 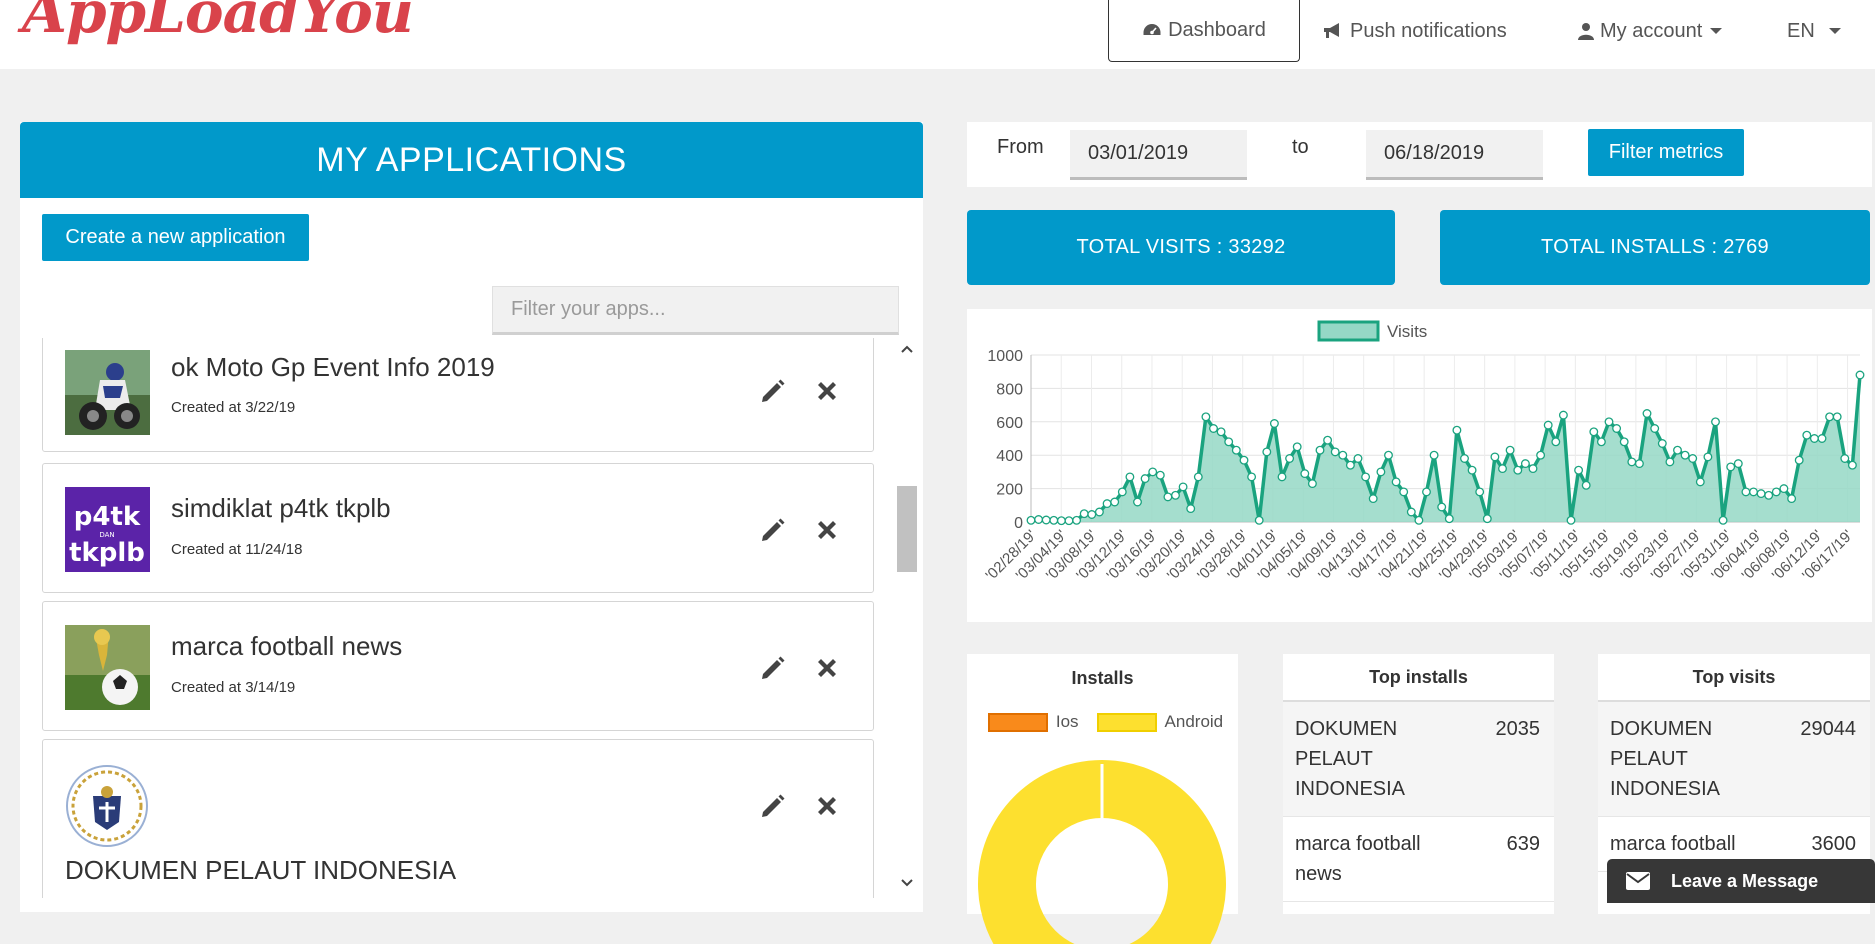 I want to click on app-name: simdiklat p4tk tkplb, so click(x=281, y=508).